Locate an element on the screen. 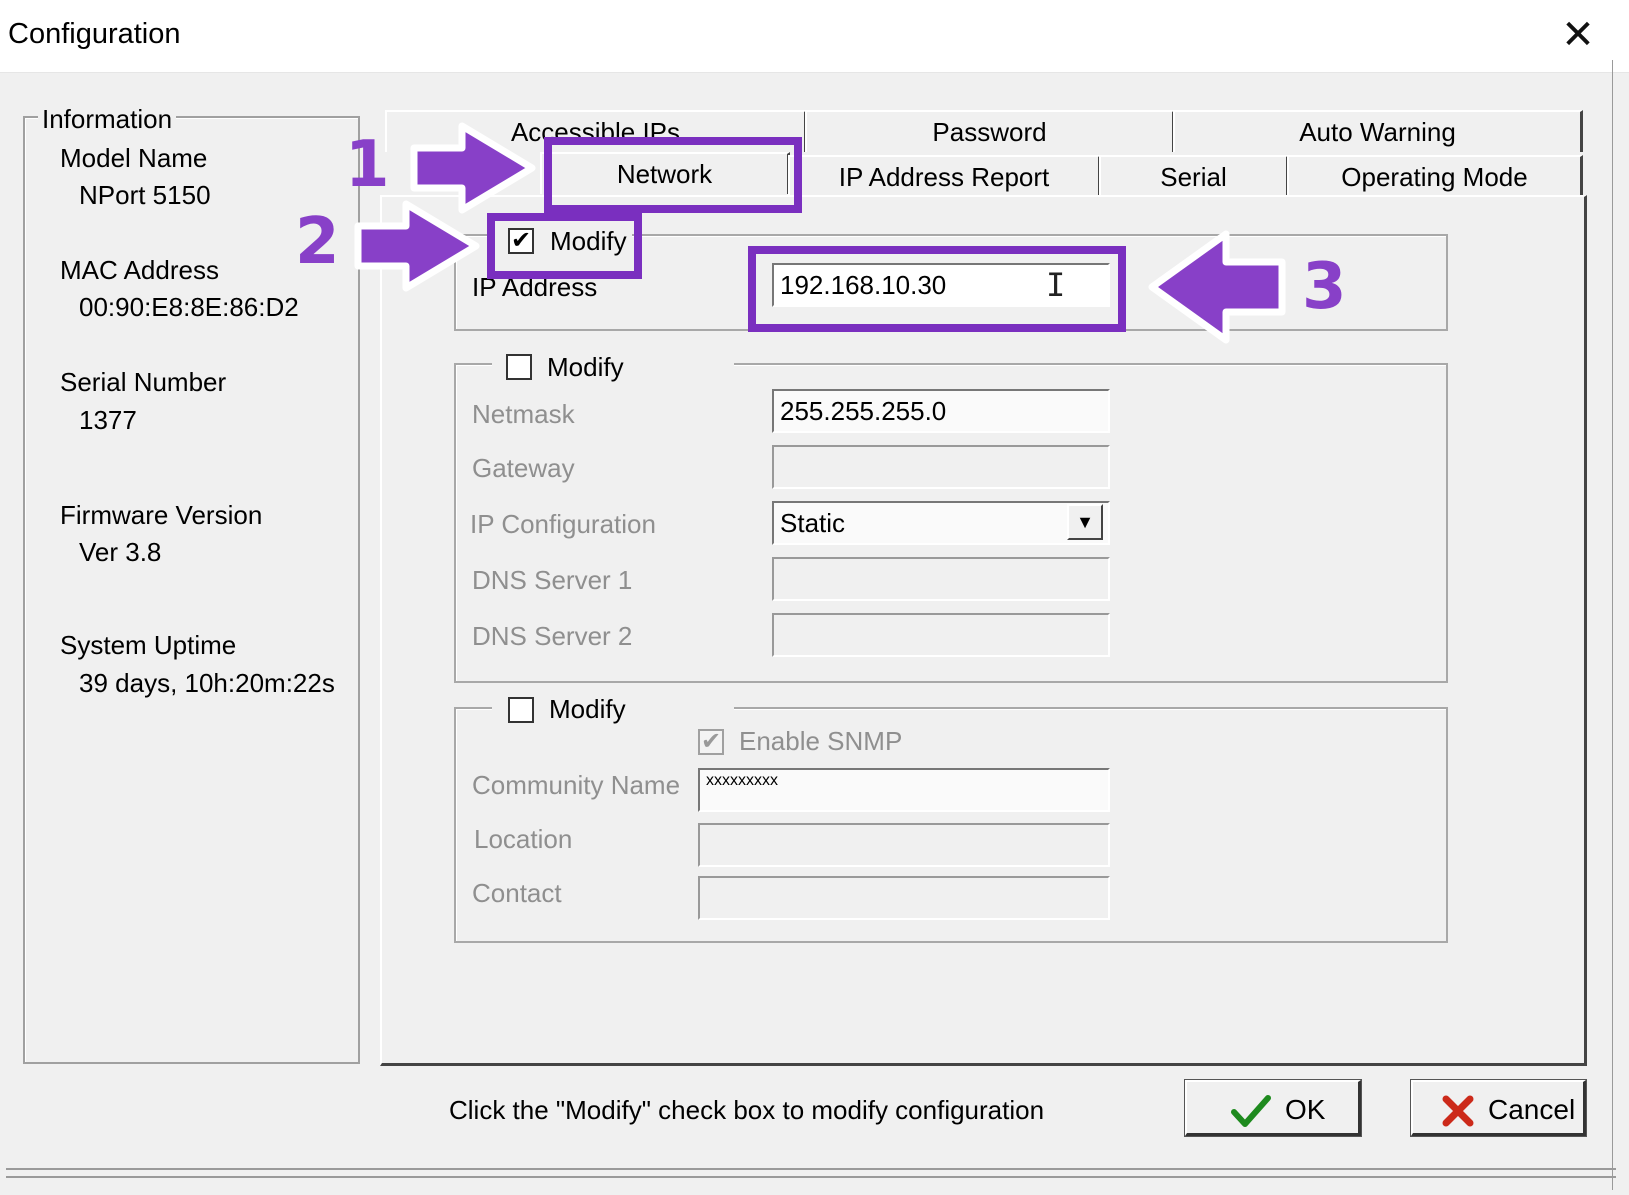 The width and height of the screenshot is (1629, 1195). checkmark-icon is located at coordinates (1251, 1111).